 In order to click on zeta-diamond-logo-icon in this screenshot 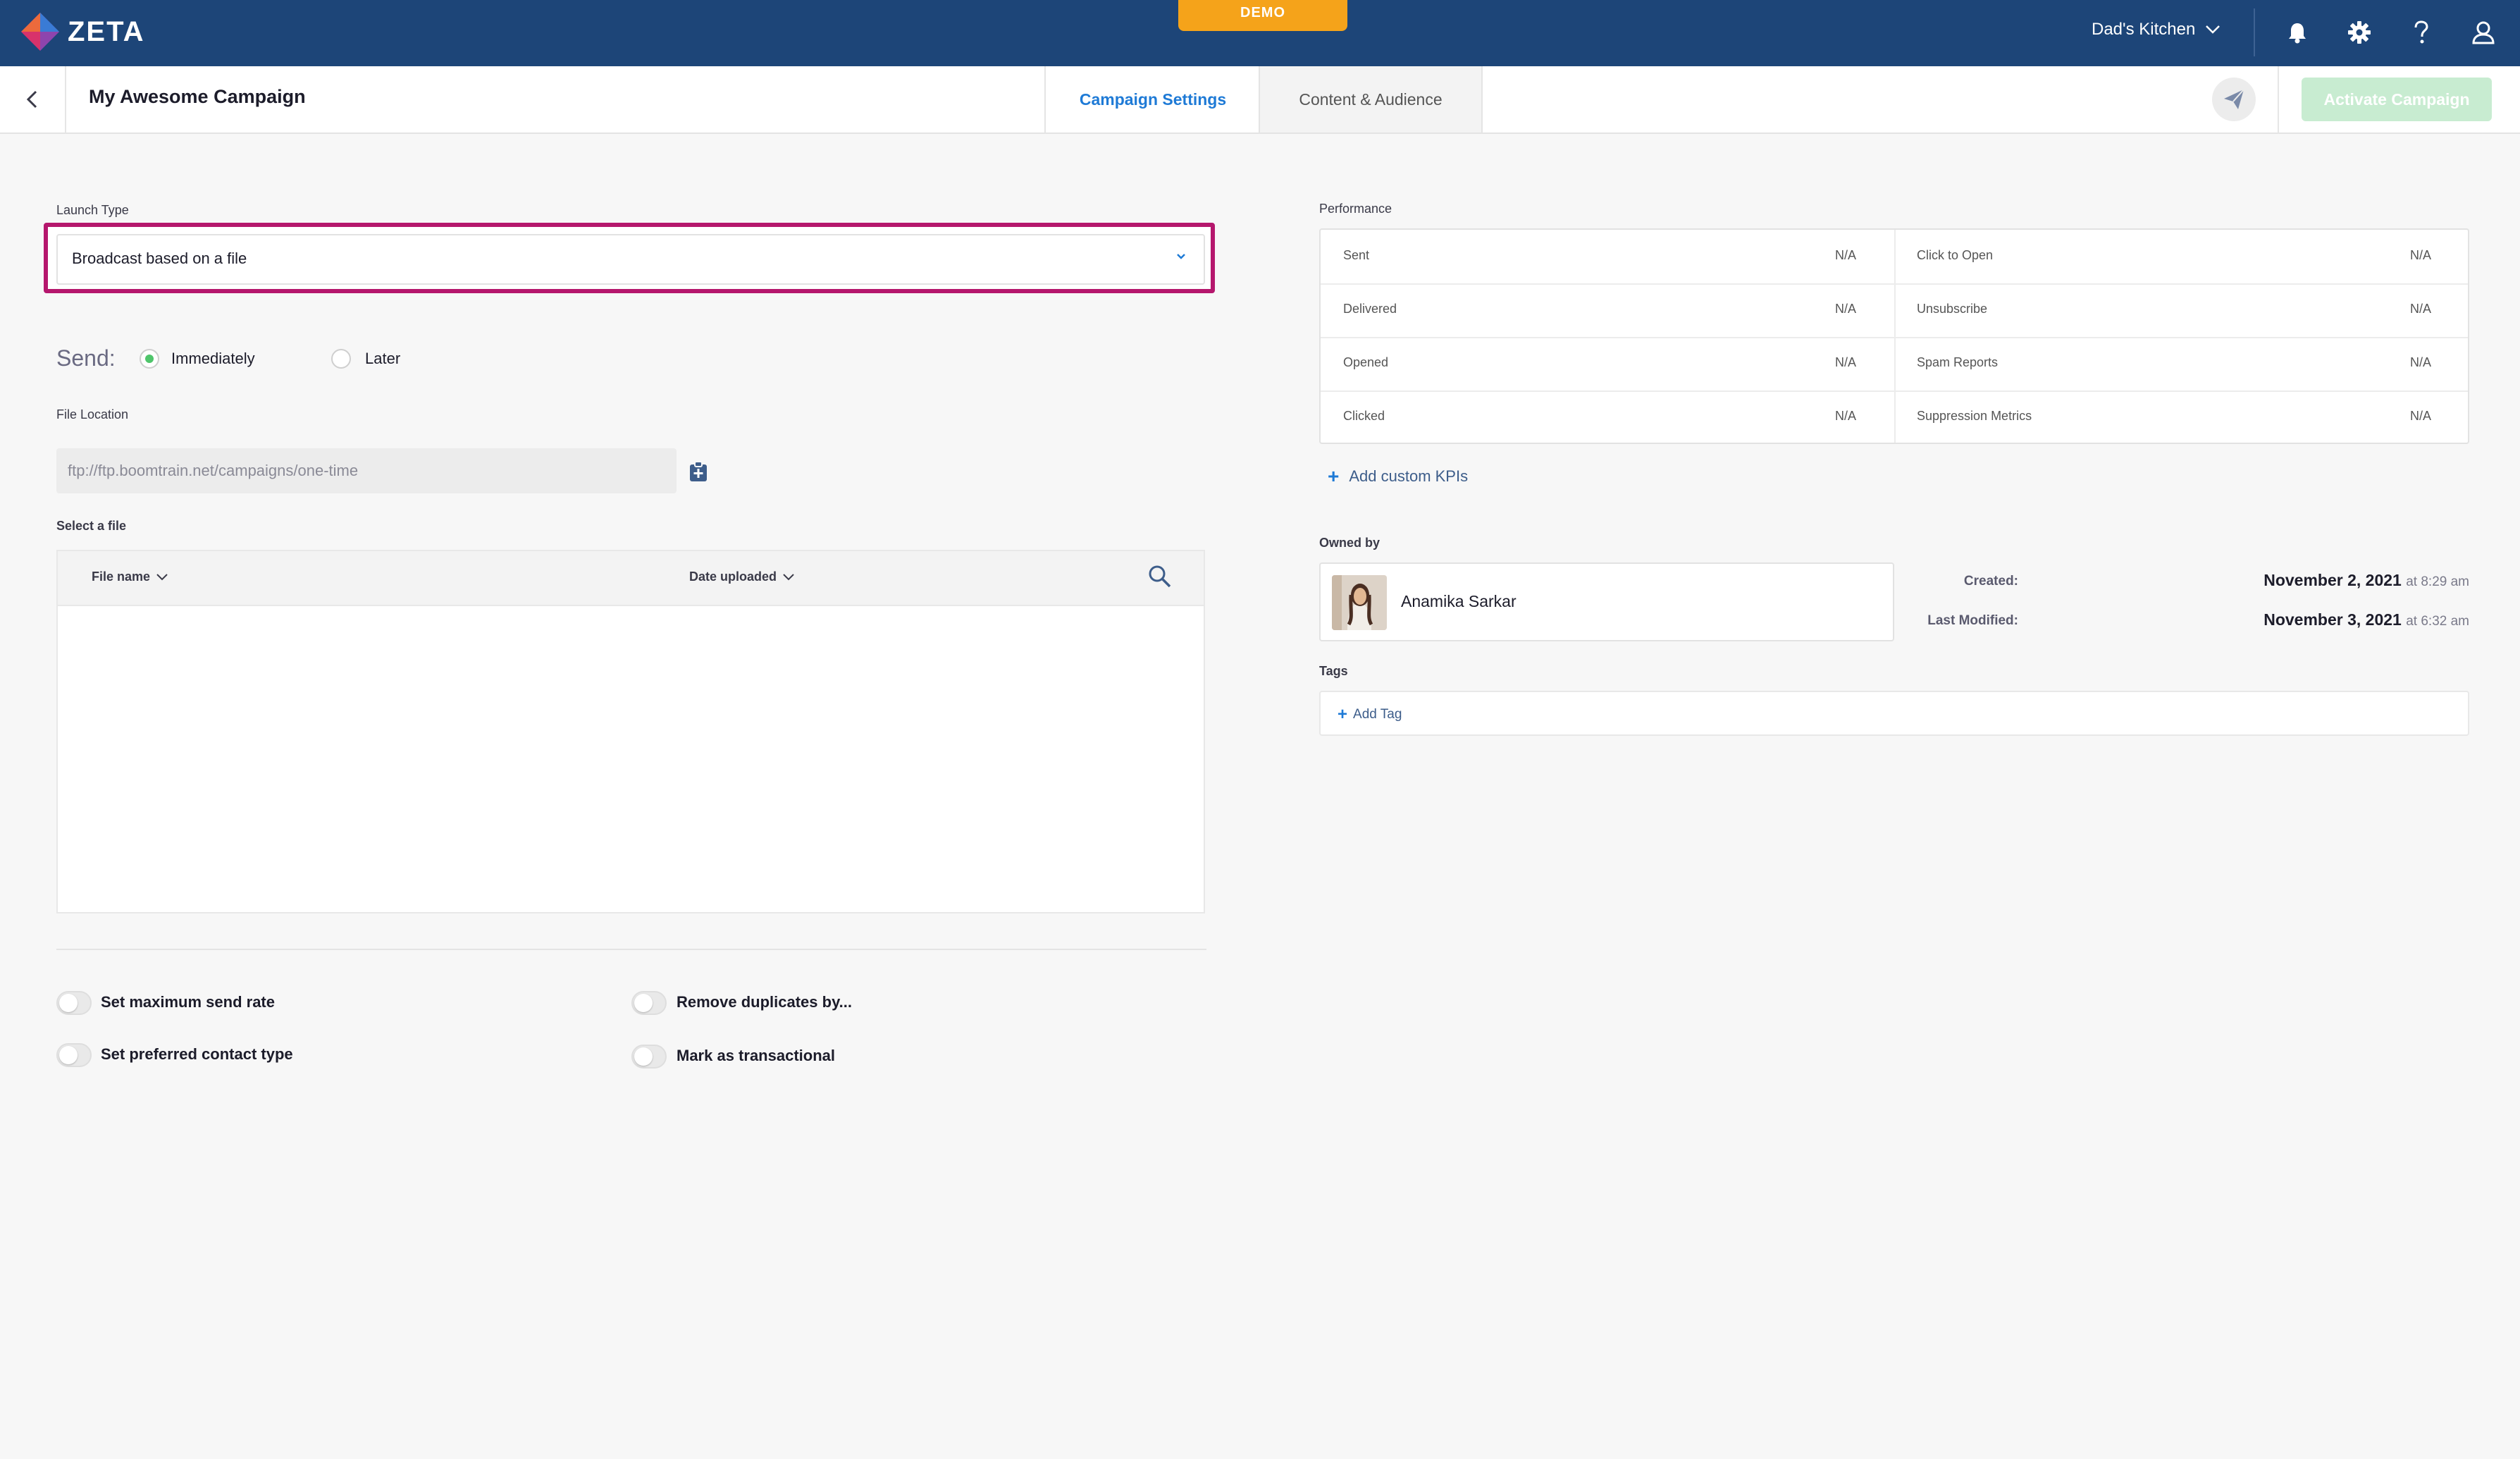, I will do `click(40, 32)`.